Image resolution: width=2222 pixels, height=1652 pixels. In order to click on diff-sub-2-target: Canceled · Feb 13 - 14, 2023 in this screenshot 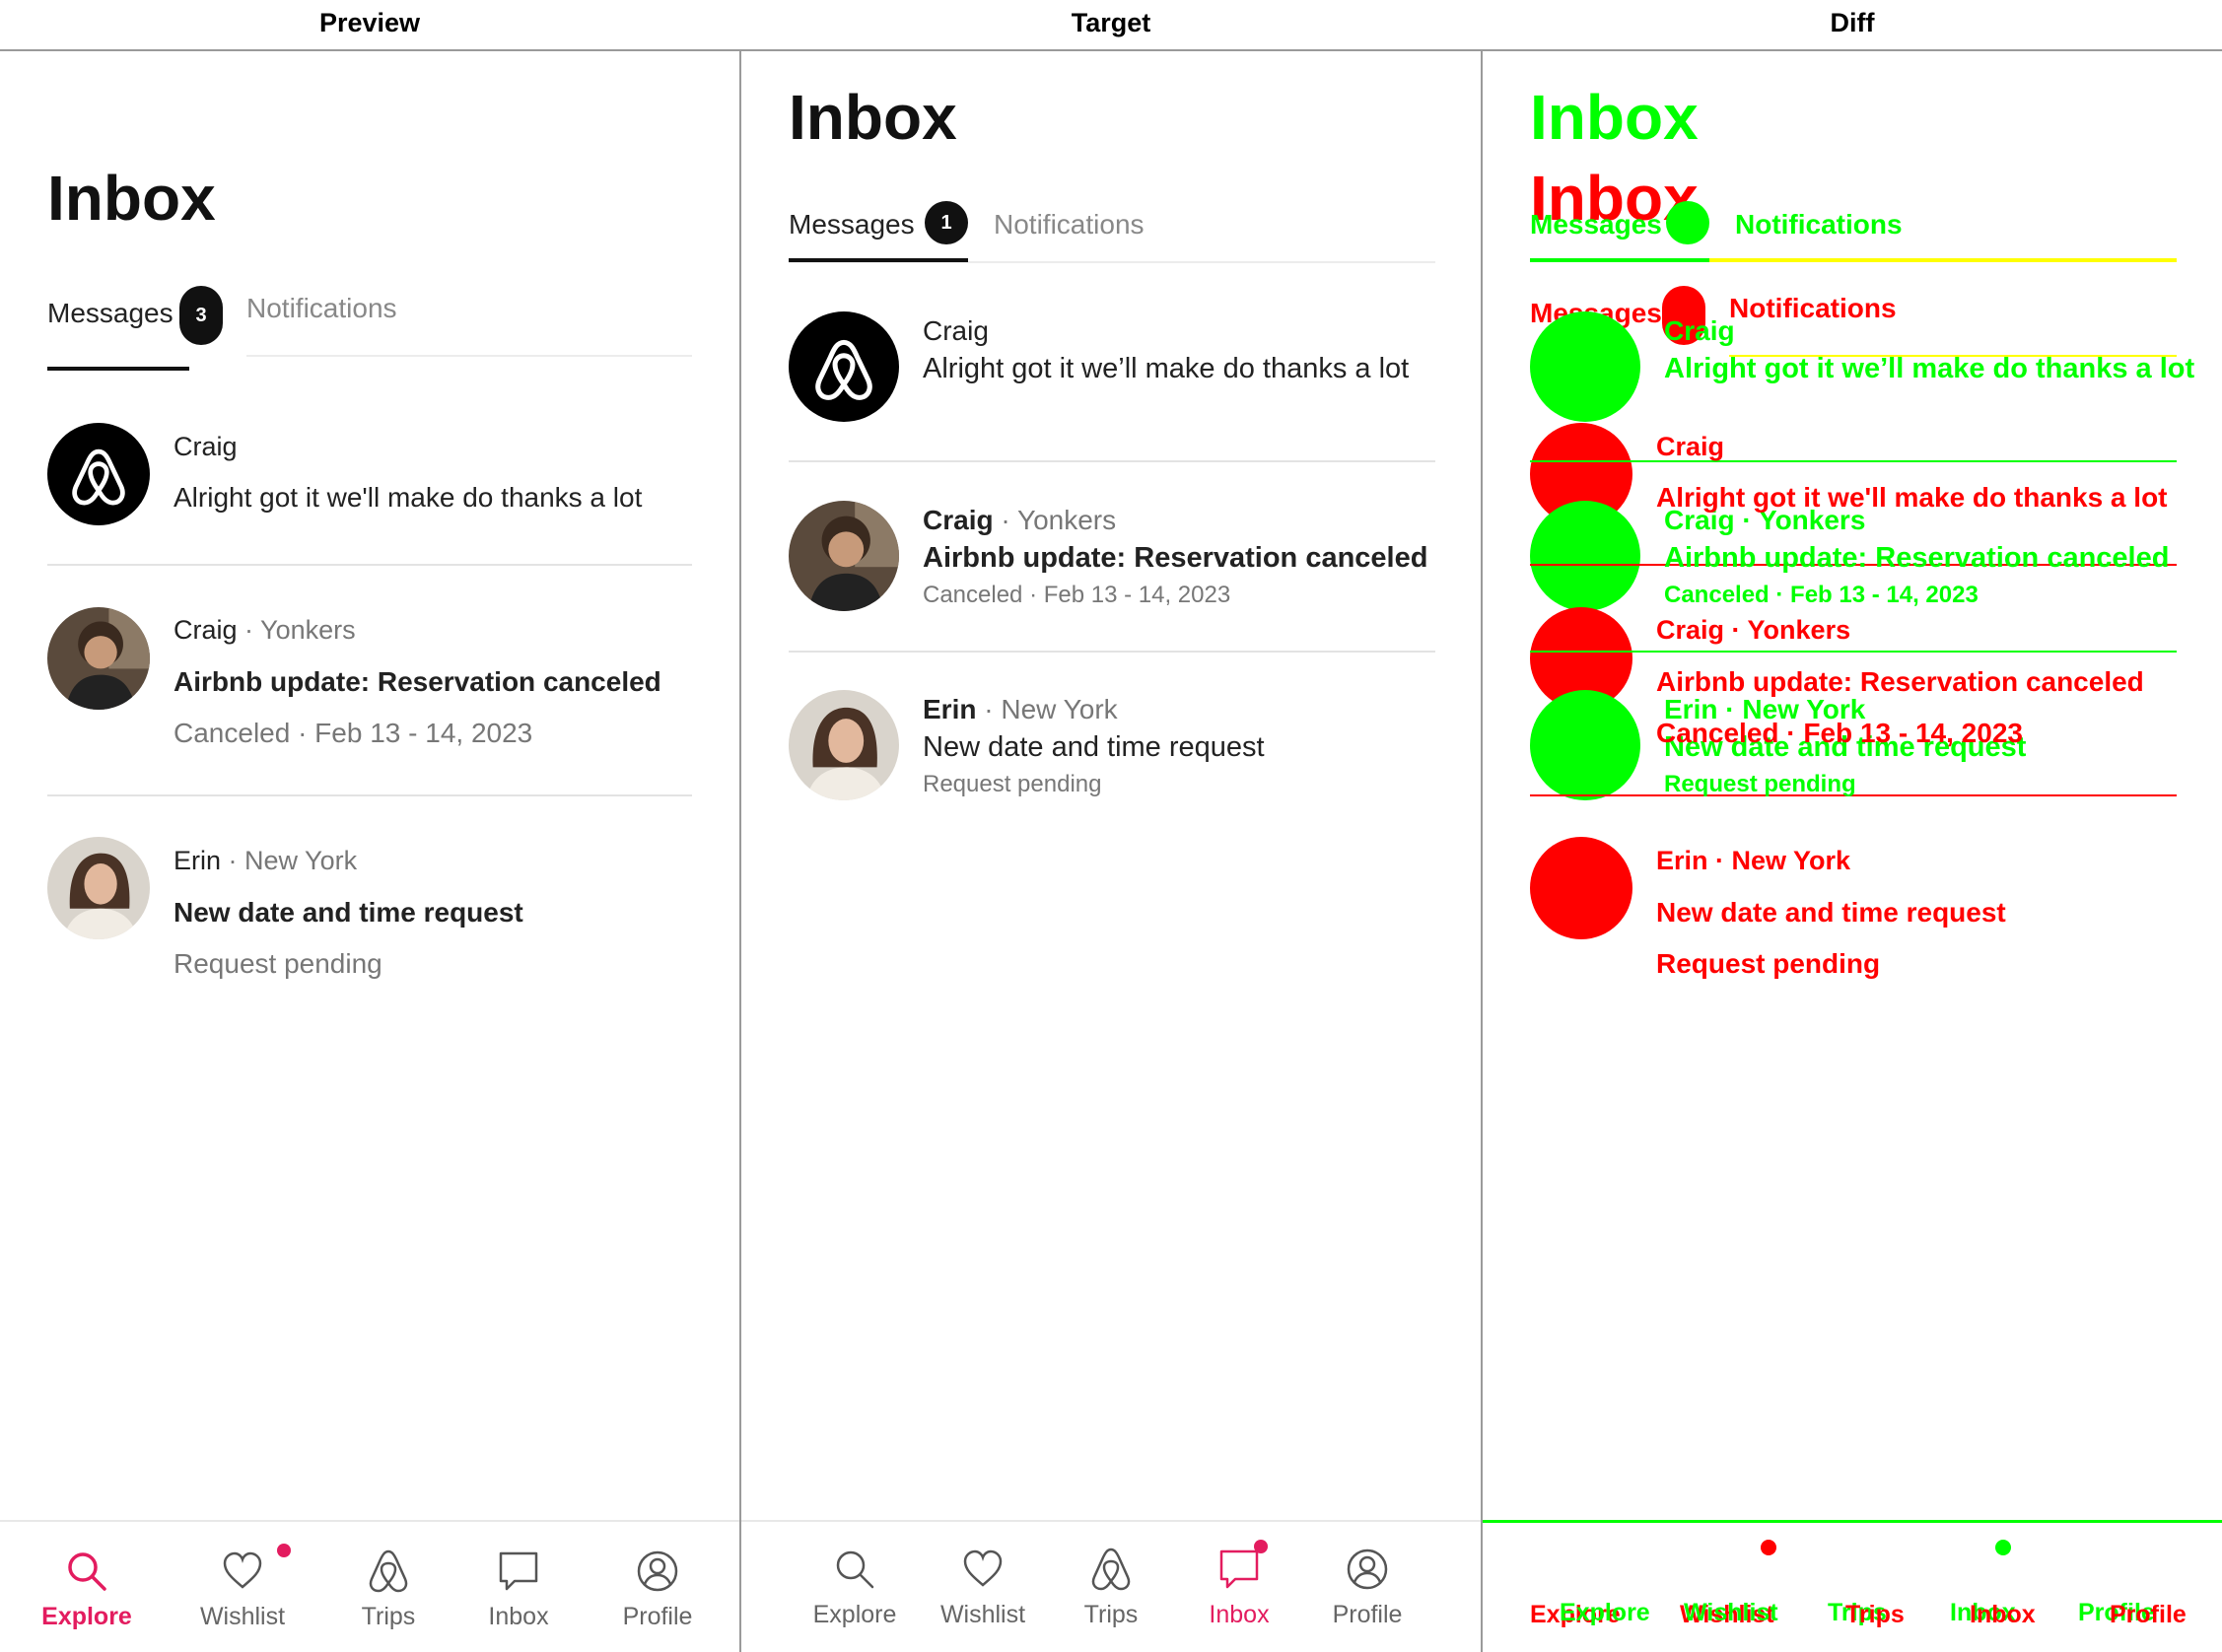, I will do `click(1821, 595)`.